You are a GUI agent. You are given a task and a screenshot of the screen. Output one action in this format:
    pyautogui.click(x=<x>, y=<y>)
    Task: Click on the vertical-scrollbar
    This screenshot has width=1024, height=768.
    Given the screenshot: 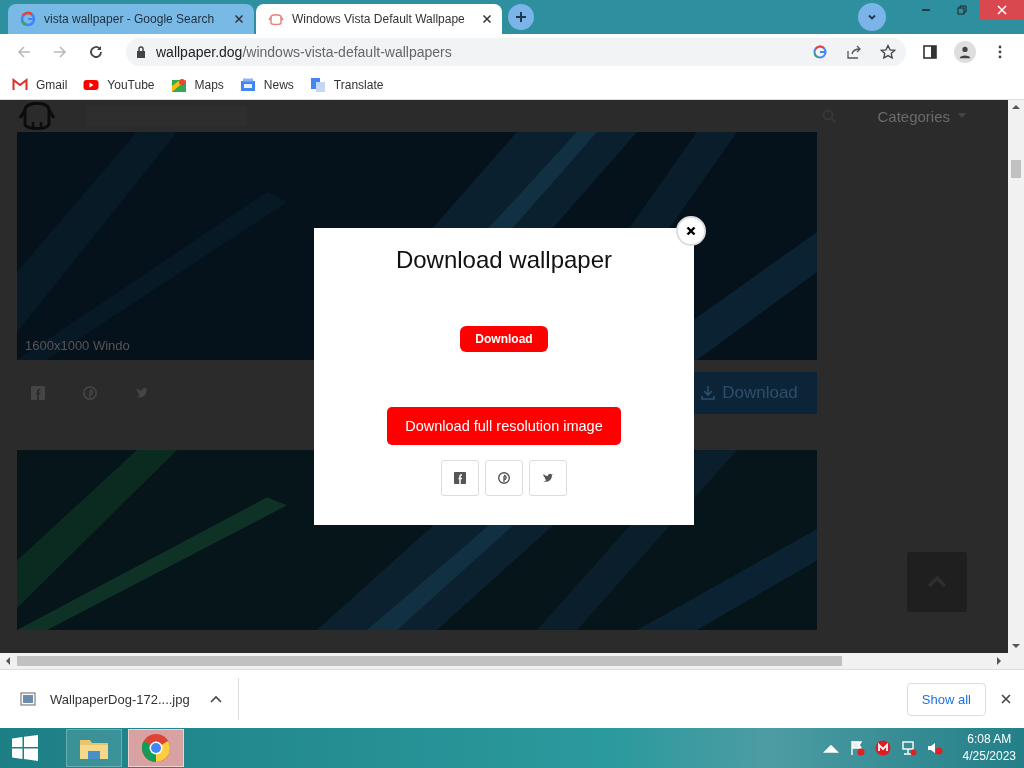 What is the action you would take?
    pyautogui.click(x=1016, y=377)
    